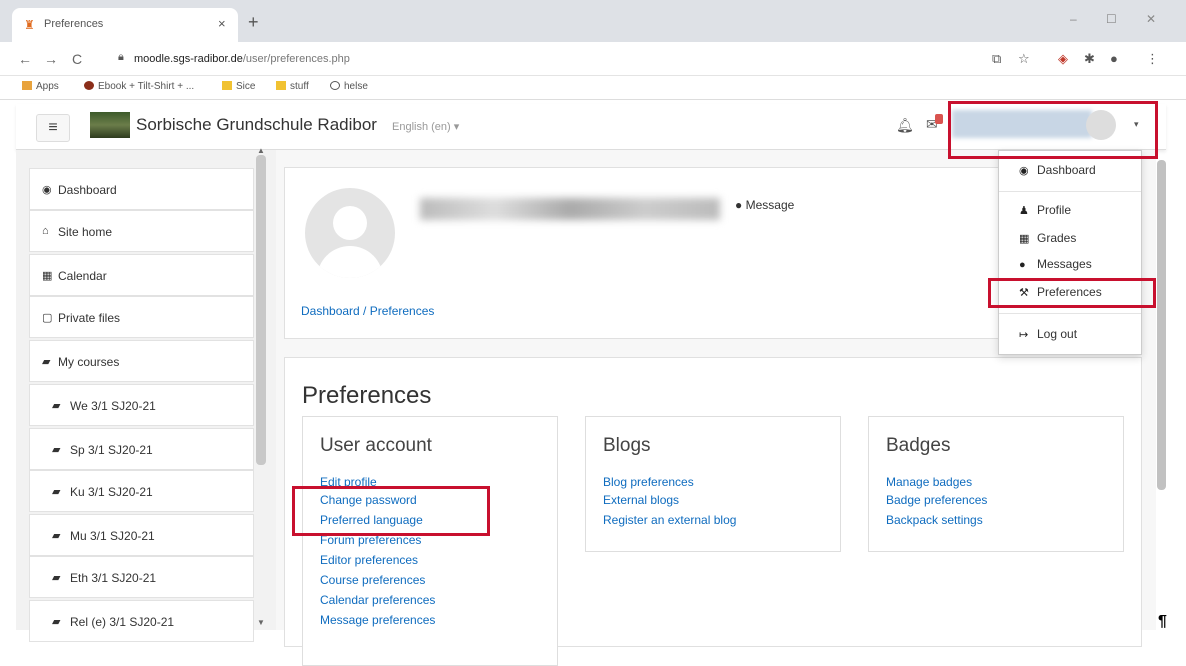  Describe the element at coordinates (45, 231) in the screenshot. I see `home-icon: ⌂` at that location.